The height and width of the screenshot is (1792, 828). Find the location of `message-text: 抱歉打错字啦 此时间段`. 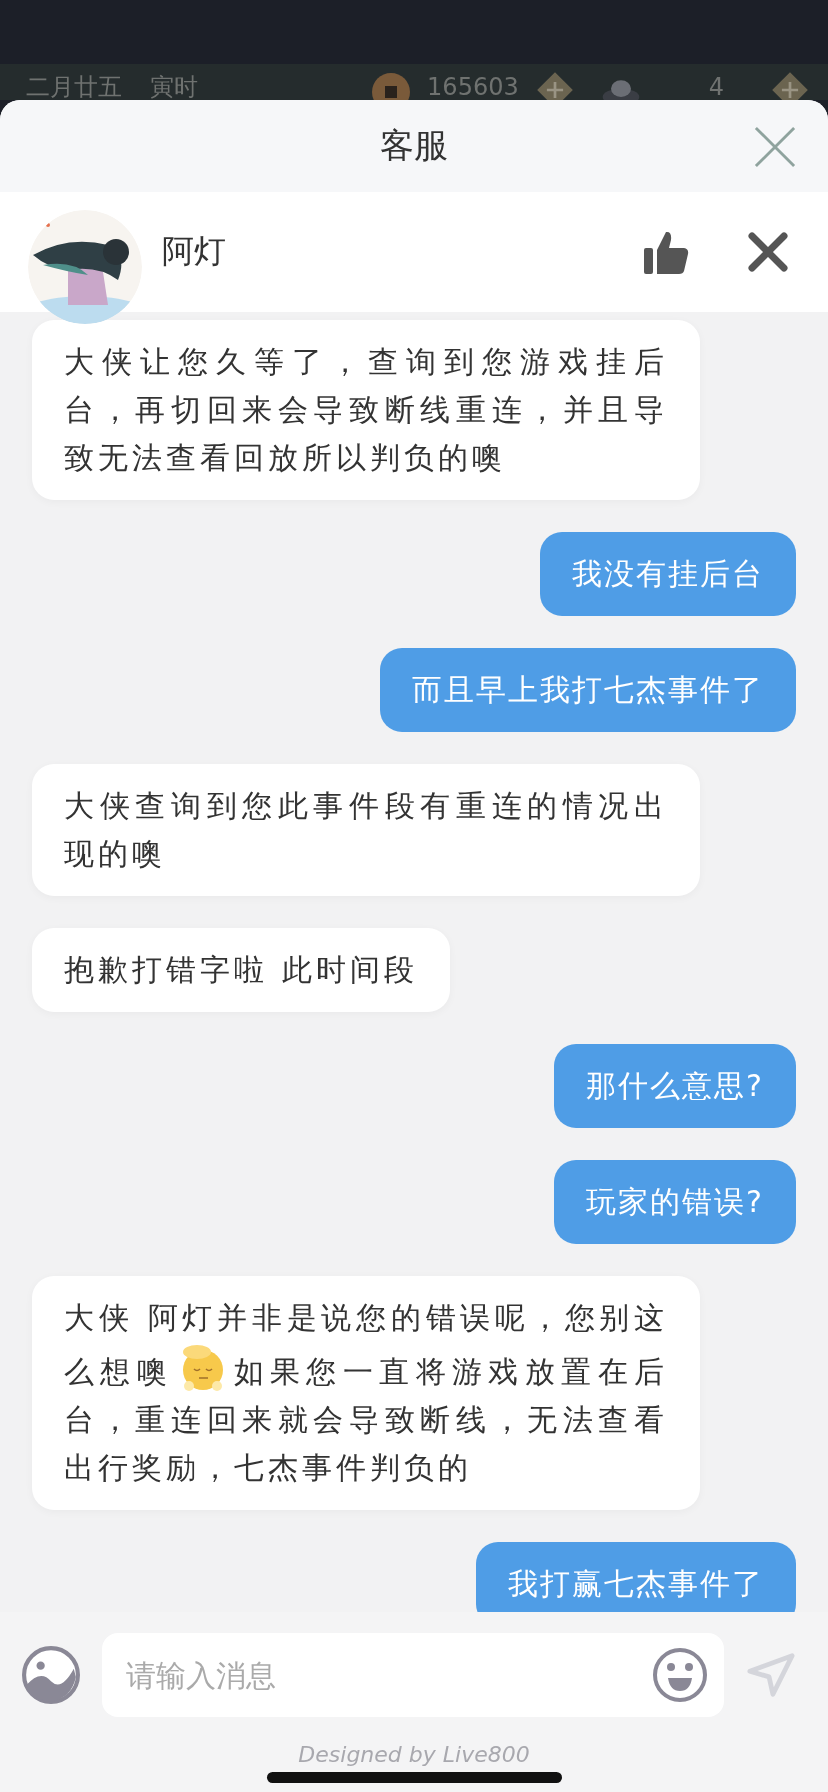

message-text: 抱歉打错字啦 此时间段 is located at coordinates (241, 969).